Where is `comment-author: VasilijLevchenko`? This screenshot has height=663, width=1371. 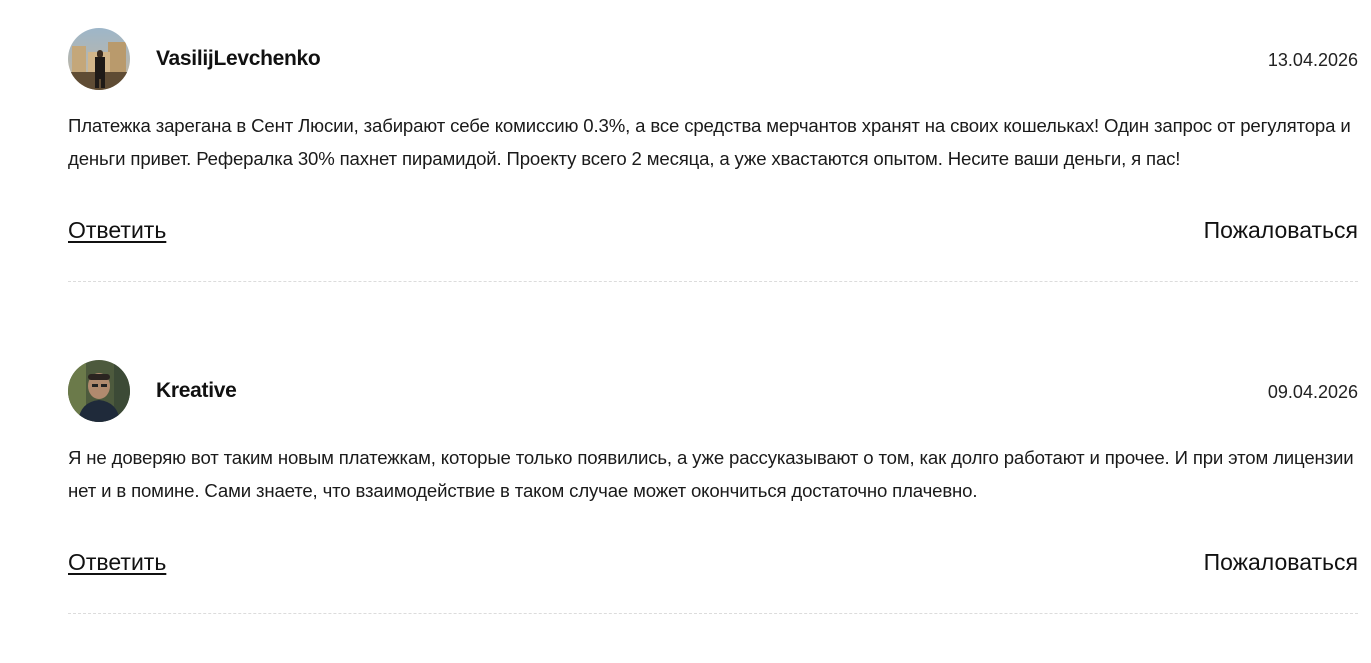
comment-author: VasilijLevchenko is located at coordinates (238, 58).